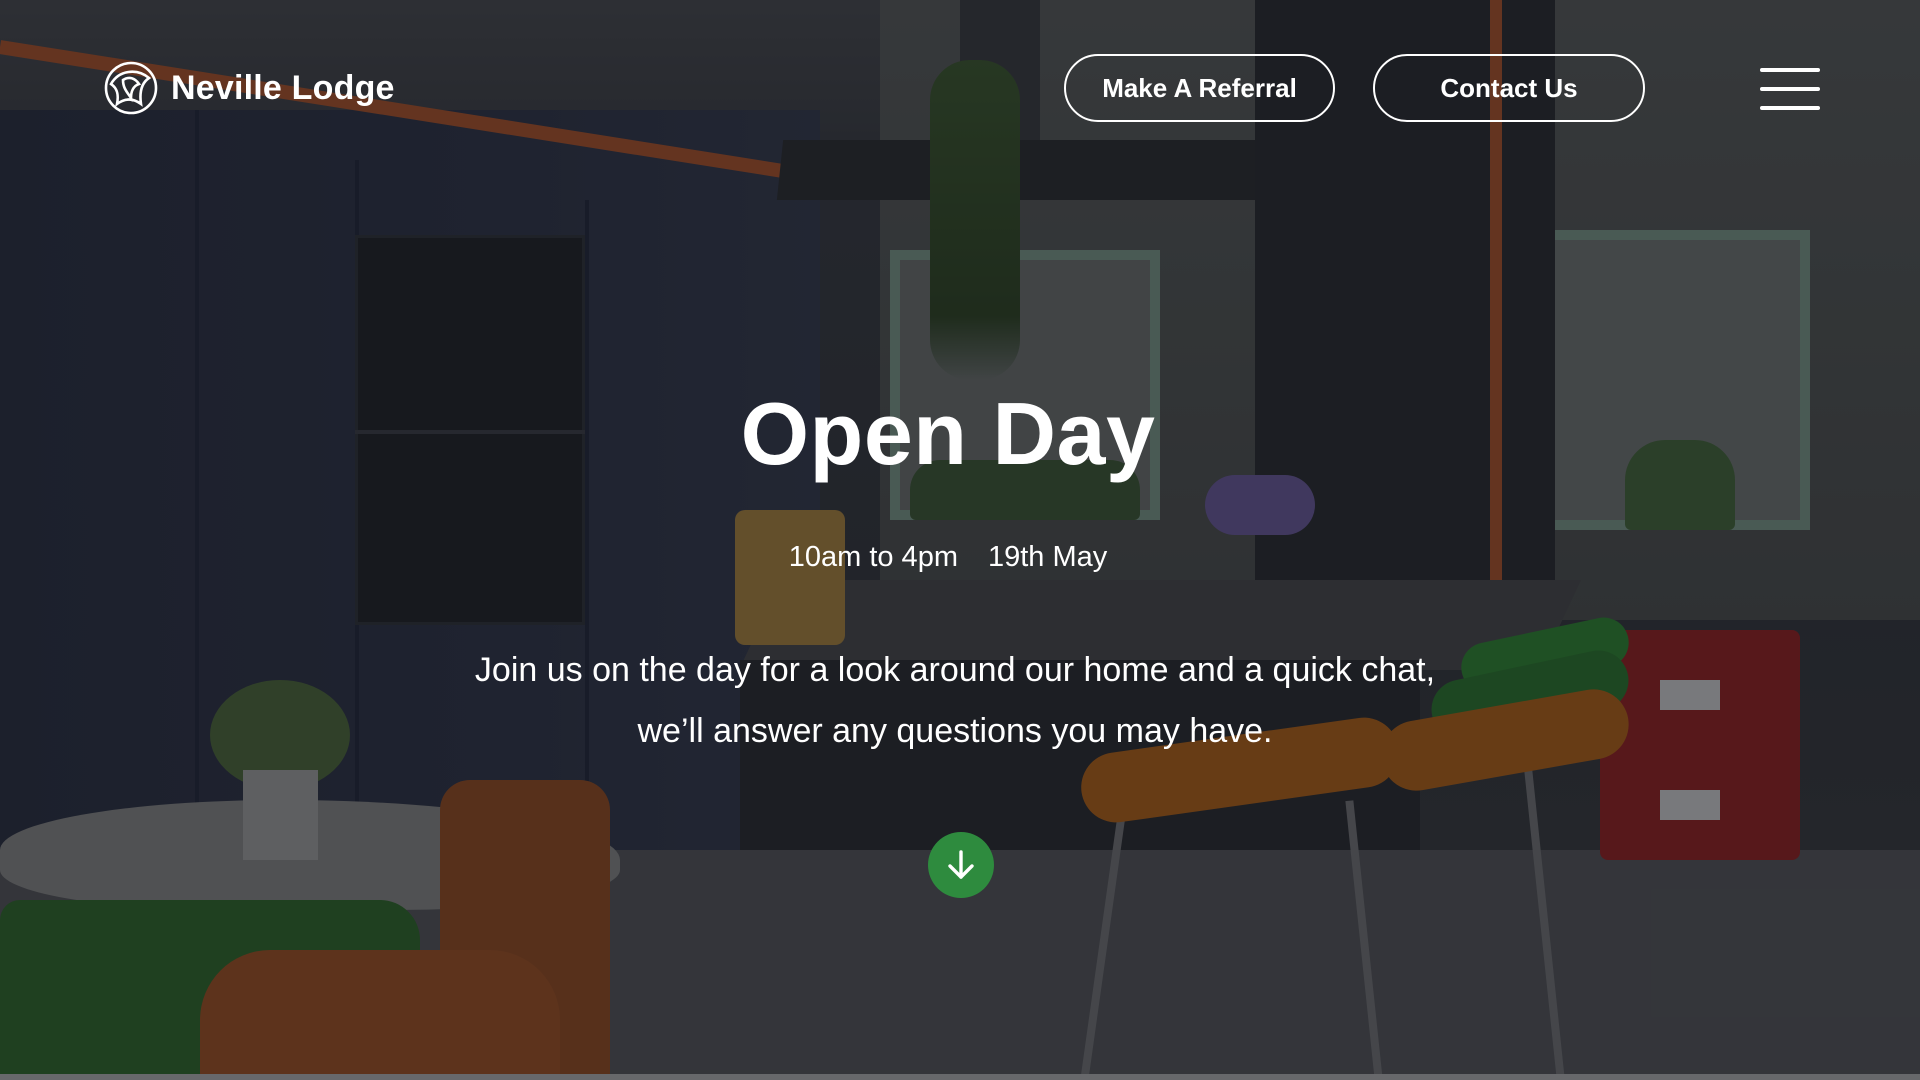 The height and width of the screenshot is (1080, 1920). I want to click on hero-title: Open Day, so click(948, 433).